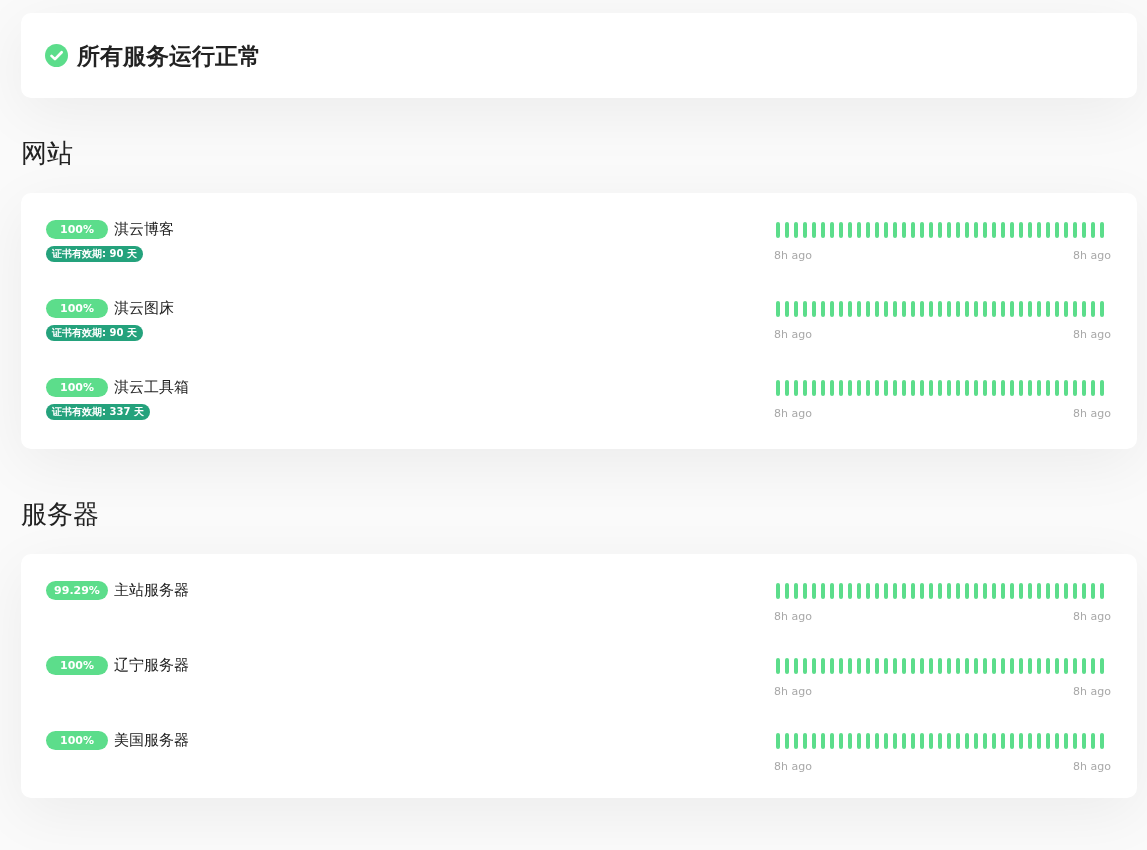 Image resolution: width=1147 pixels, height=850 pixels. What do you see at coordinates (169, 56) in the screenshot?
I see `status-title: 所有服务运行正常` at bounding box center [169, 56].